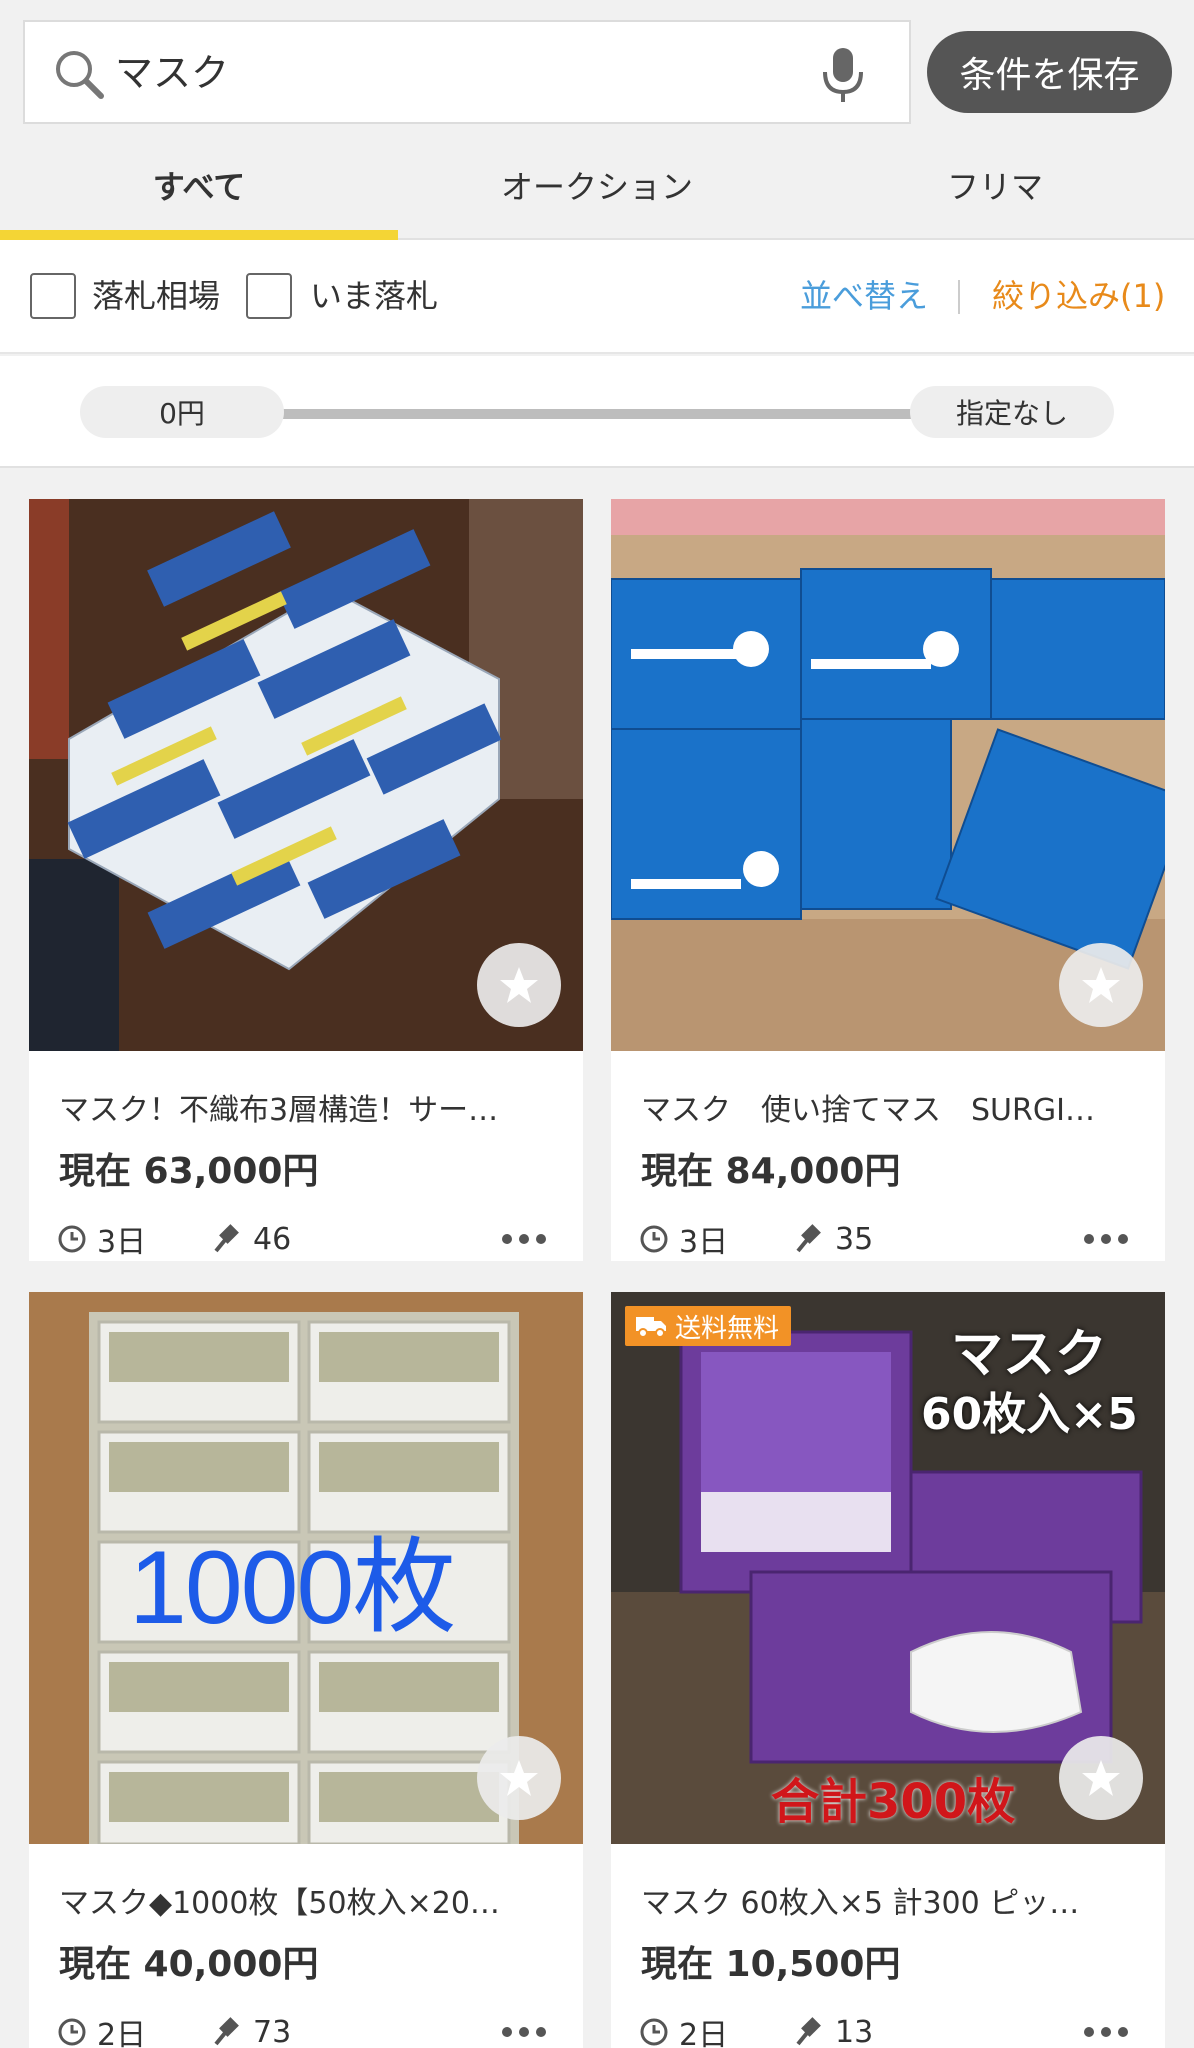 This screenshot has width=1194, height=2048. Describe the element at coordinates (1012, 412) in the screenshot. I see `price-max-handle: 指定なし` at that location.